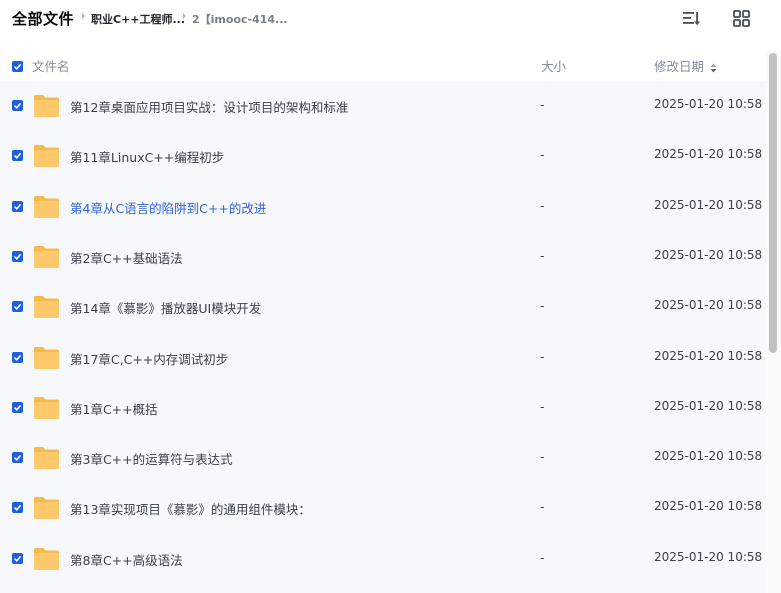 This screenshot has width=781, height=593. What do you see at coordinates (773, 203) in the screenshot?
I see `scrollbar-thumb` at bounding box center [773, 203].